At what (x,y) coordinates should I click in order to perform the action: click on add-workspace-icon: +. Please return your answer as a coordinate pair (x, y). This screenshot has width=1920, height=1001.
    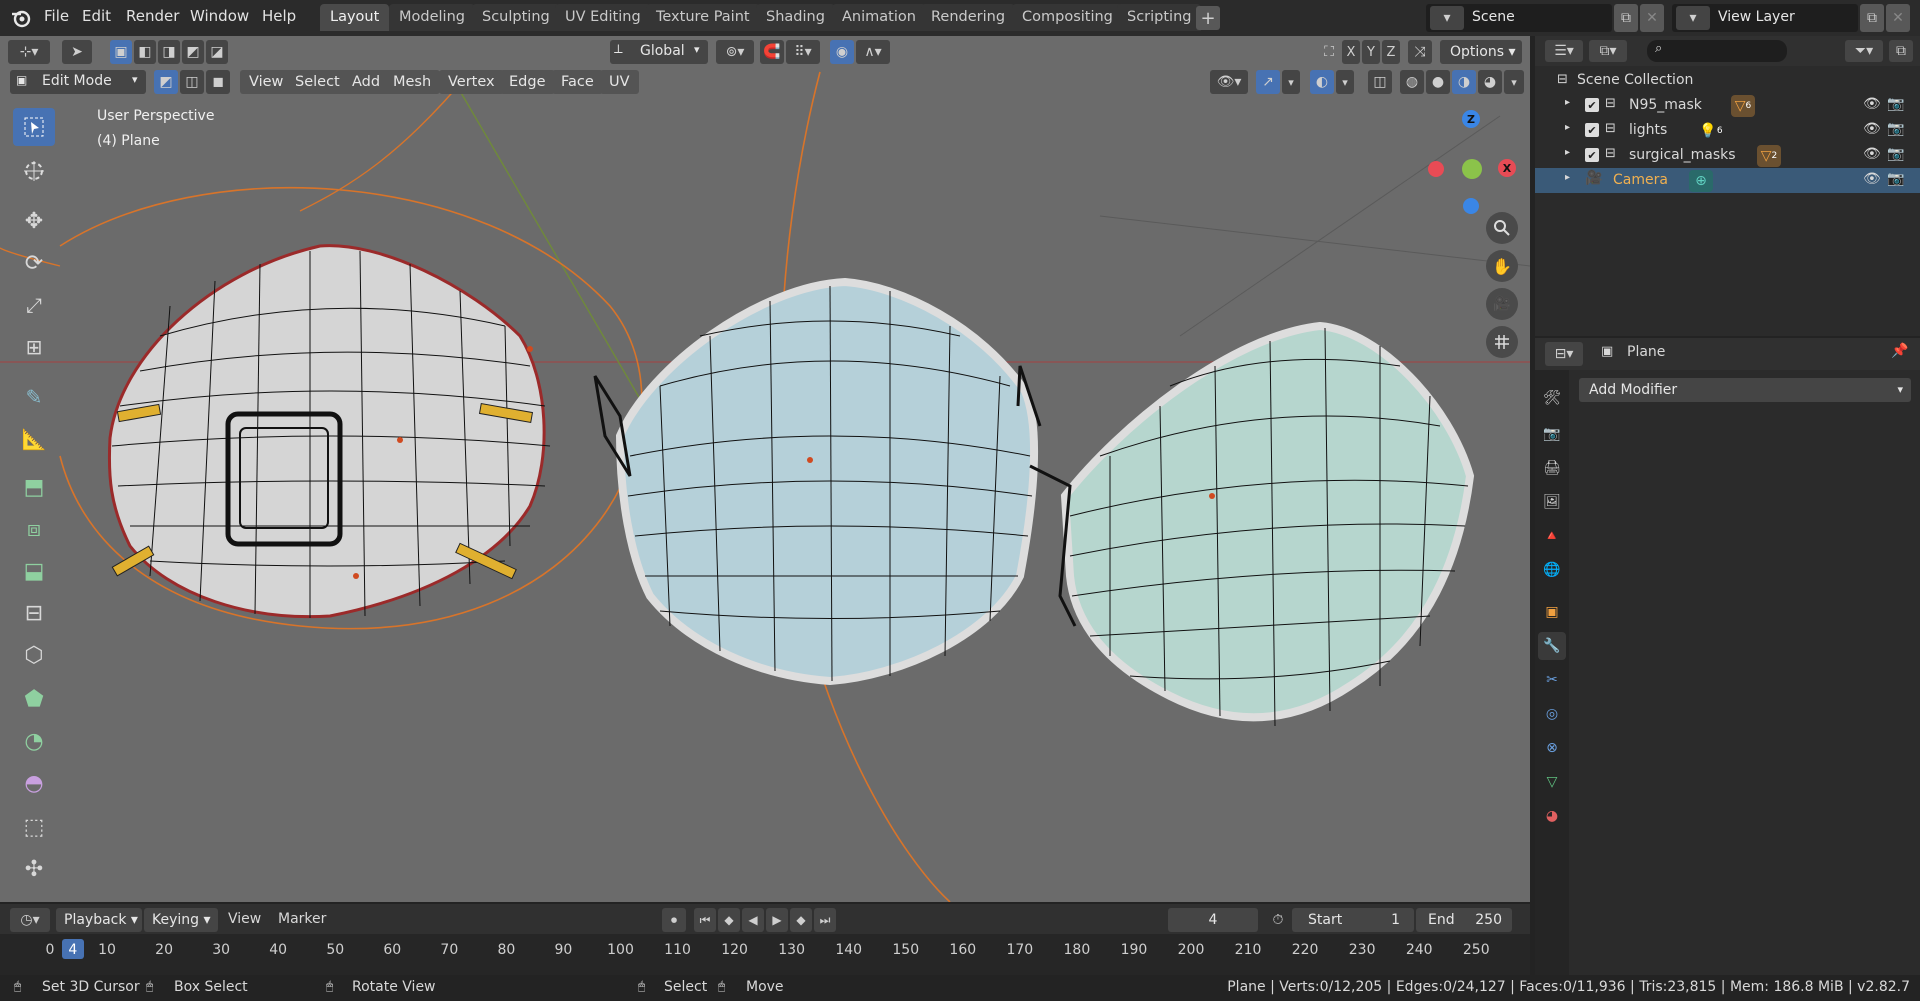
    Looking at the image, I should click on (1208, 18).